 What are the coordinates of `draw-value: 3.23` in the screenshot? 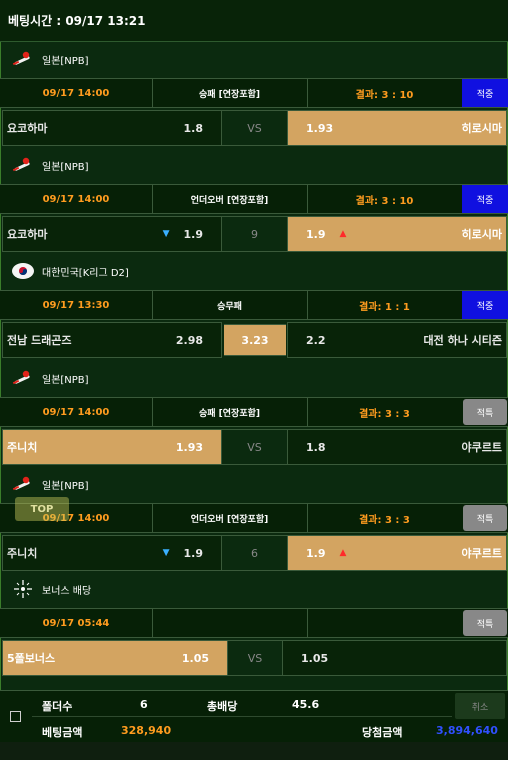 It's located at (255, 340).